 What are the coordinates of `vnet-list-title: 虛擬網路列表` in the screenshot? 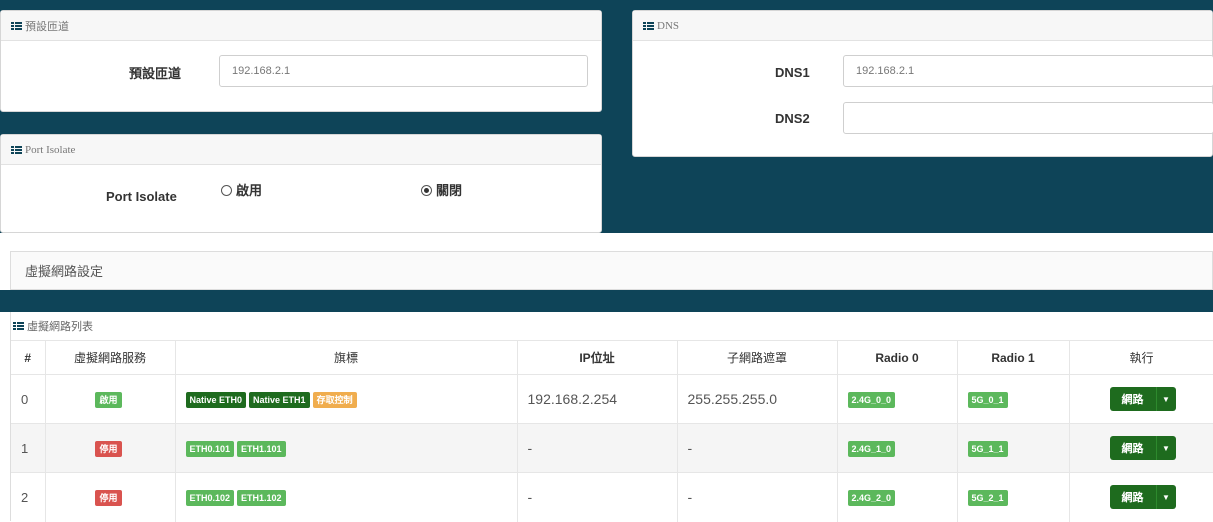 It's located at (60, 327).